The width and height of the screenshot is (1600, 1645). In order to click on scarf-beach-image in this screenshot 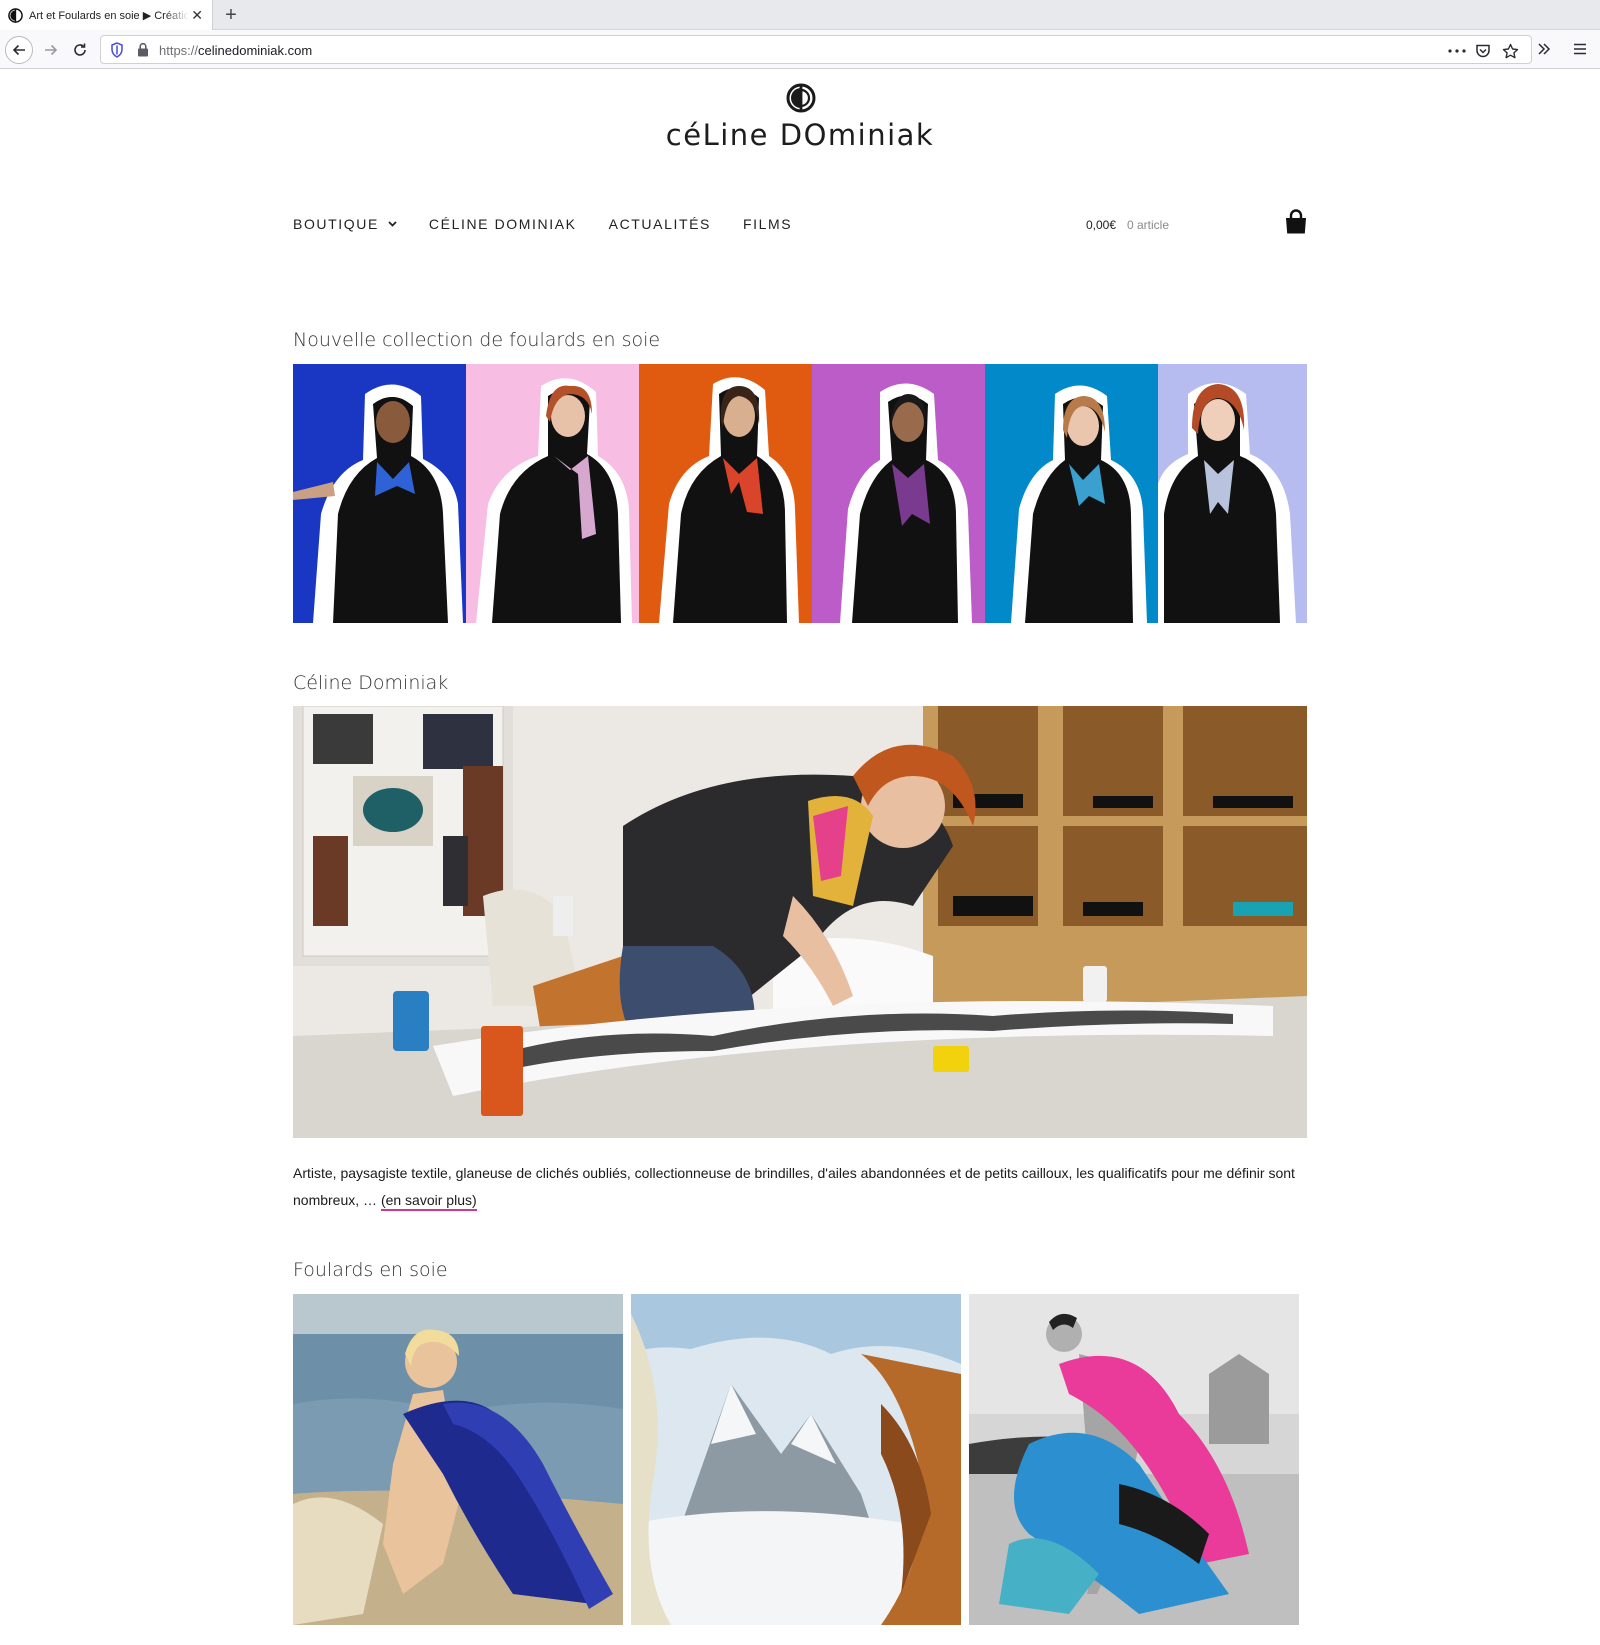, I will do `click(458, 1459)`.